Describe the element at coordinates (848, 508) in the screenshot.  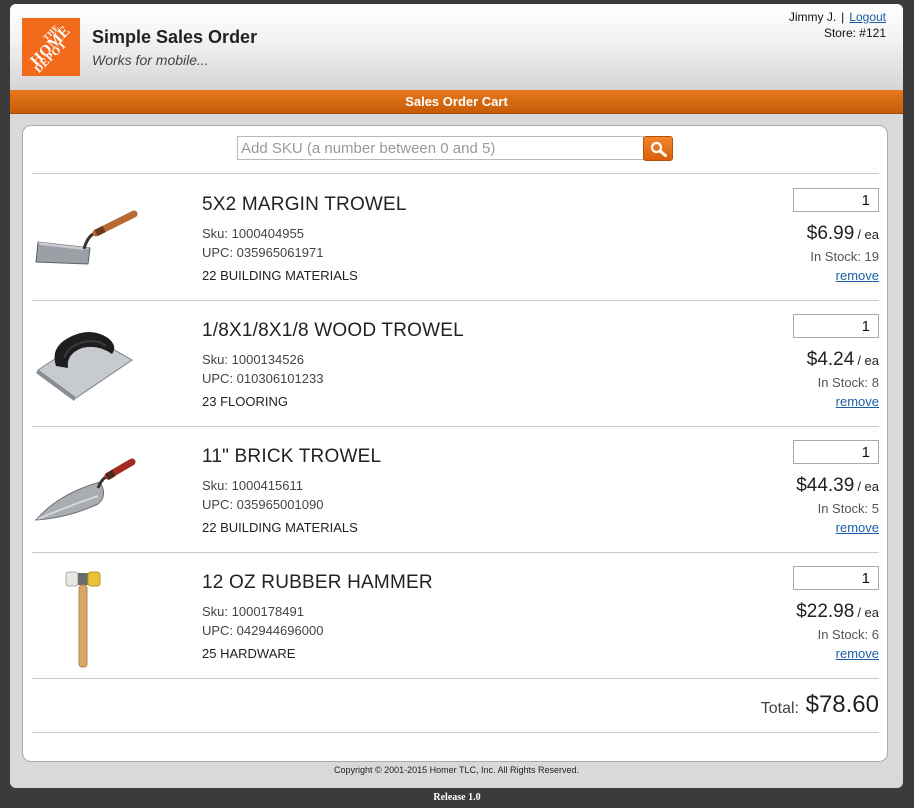
I see `item-stock: In Stock: 5` at that location.